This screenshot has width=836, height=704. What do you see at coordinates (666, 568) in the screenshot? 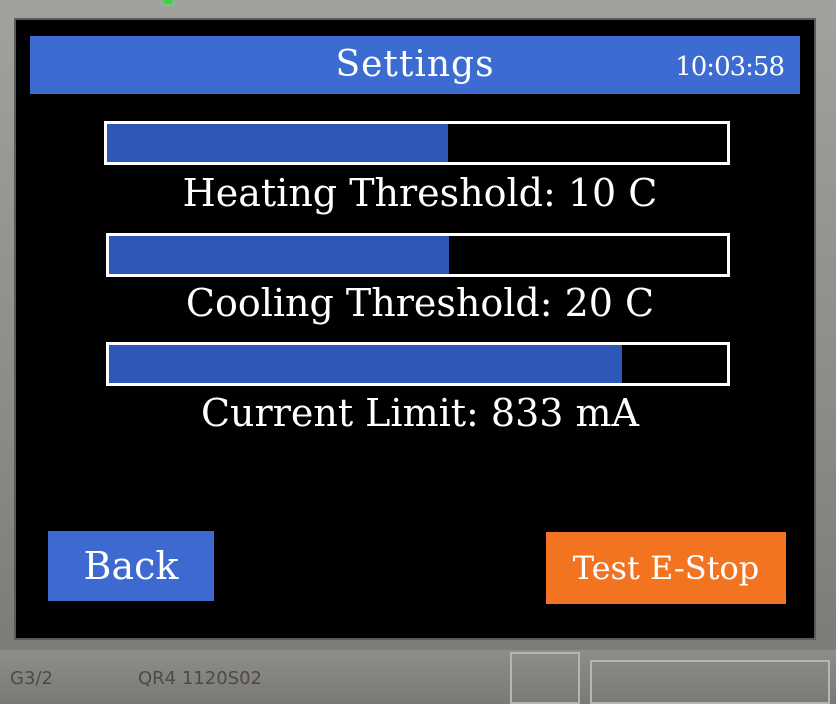
I see `test-estop-button: Test E-Stop` at bounding box center [666, 568].